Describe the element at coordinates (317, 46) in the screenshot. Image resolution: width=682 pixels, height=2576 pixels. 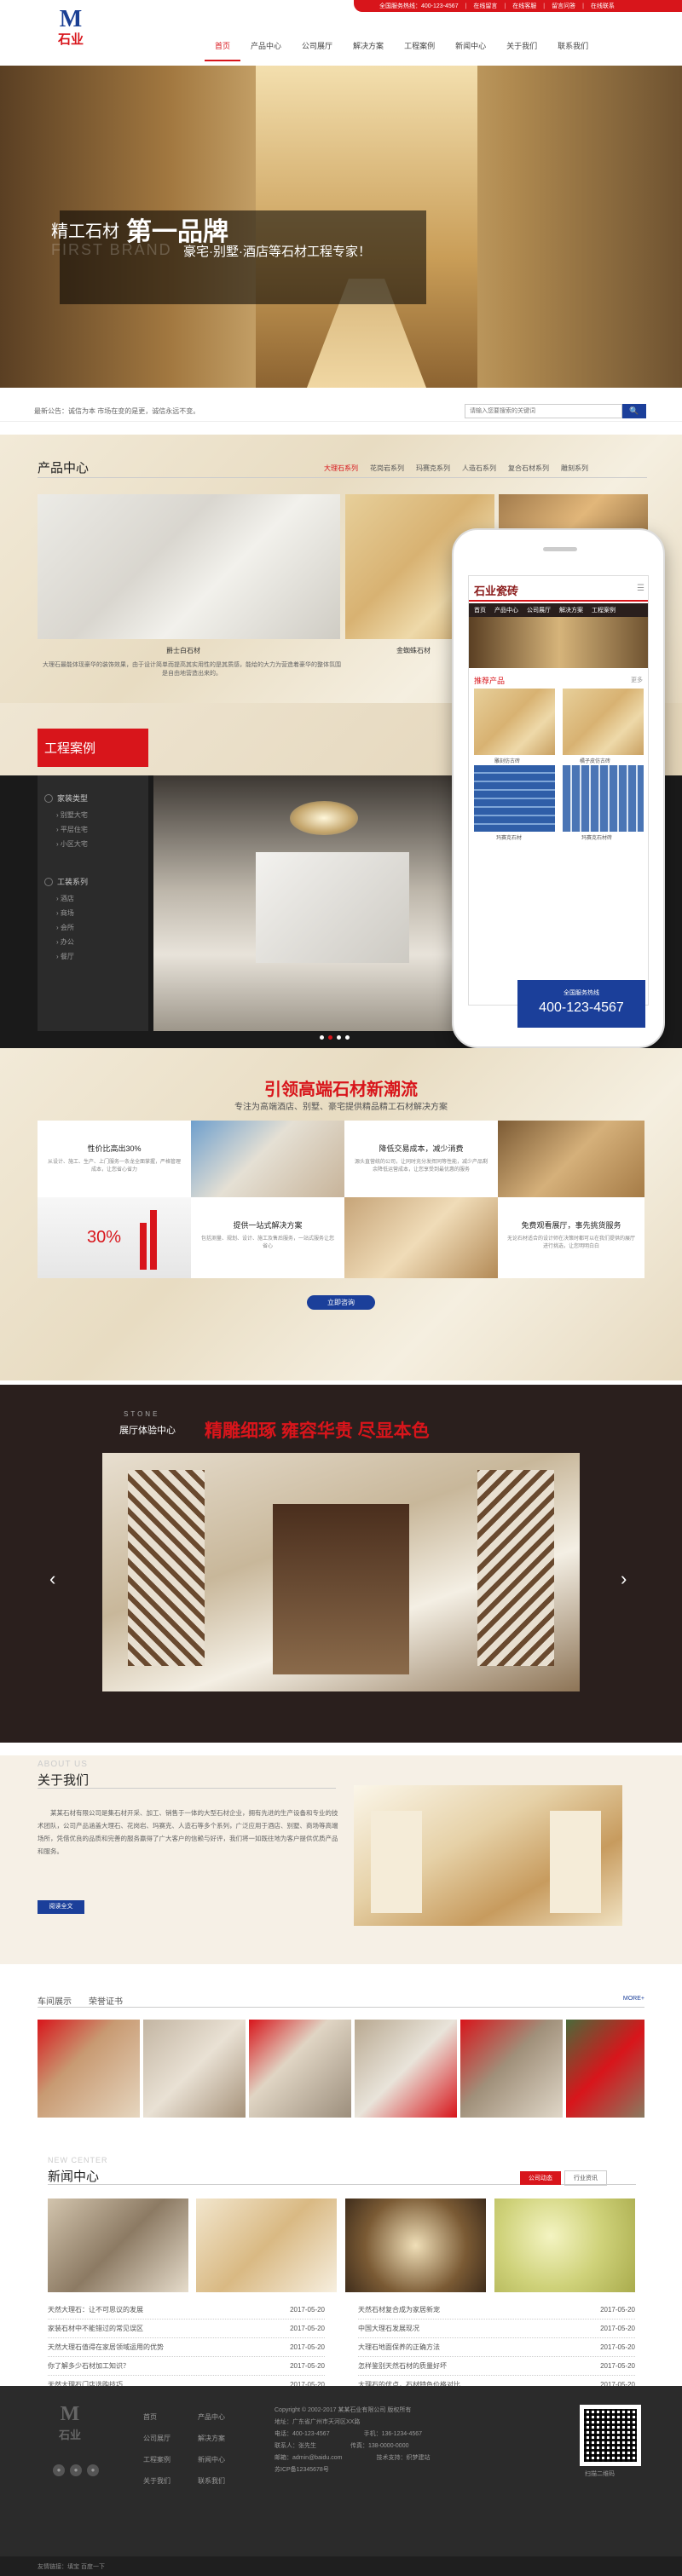
I see `nav-showroom: 公司展厅` at that location.